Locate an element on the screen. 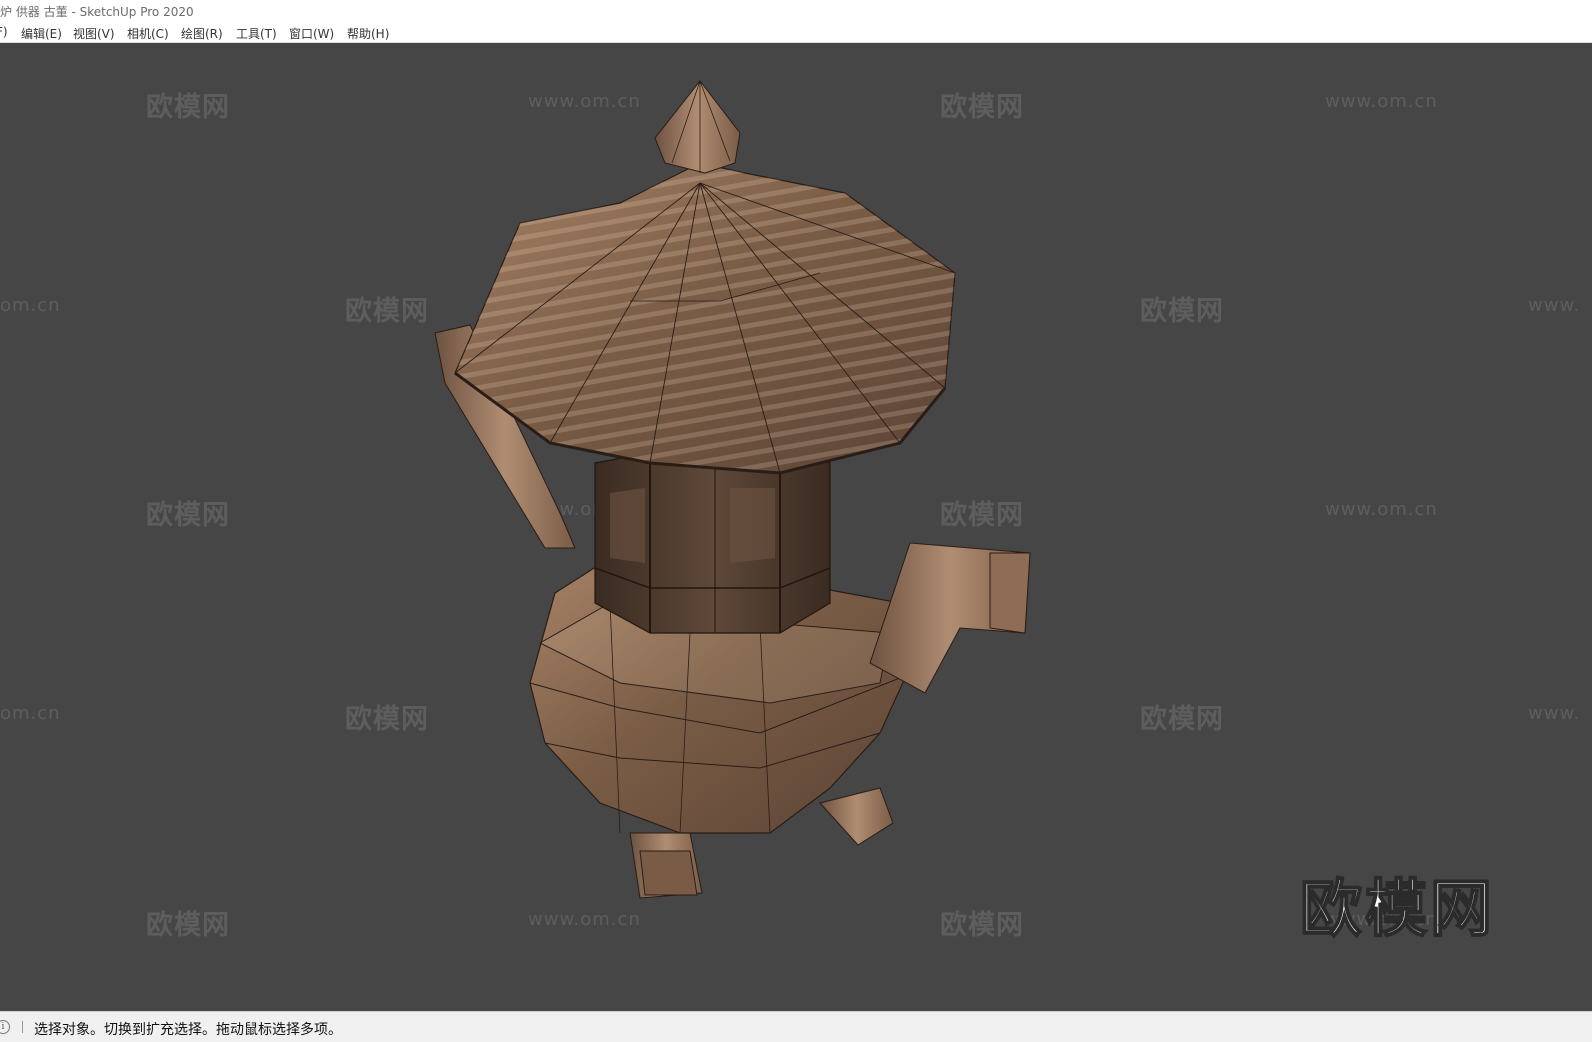 This screenshot has width=1592, height=1042. status-bar: i 选择对象。切换到扩充选择。拖动鼠标选择多项。 is located at coordinates (796, 1026).